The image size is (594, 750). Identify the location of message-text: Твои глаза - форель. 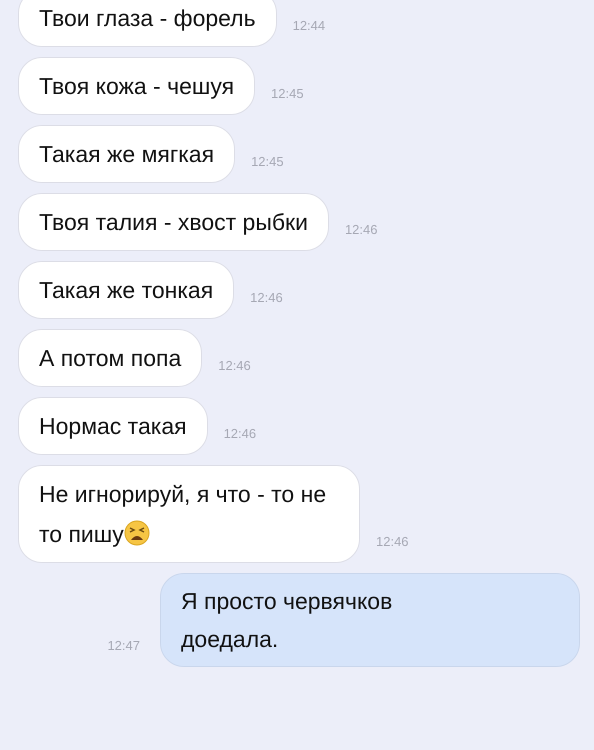
(147, 18).